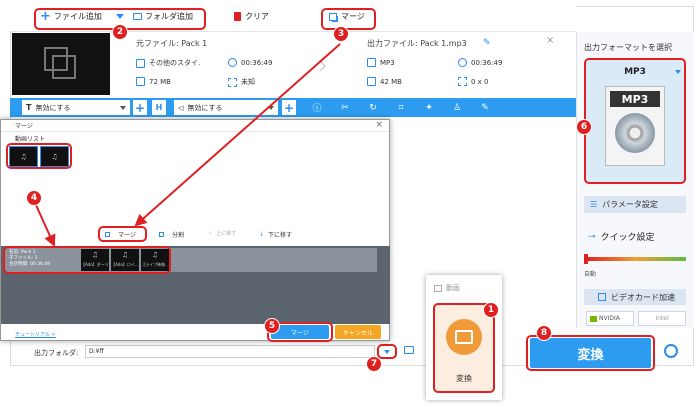  I want to click on watermark-icon: ♙, so click(457, 107).